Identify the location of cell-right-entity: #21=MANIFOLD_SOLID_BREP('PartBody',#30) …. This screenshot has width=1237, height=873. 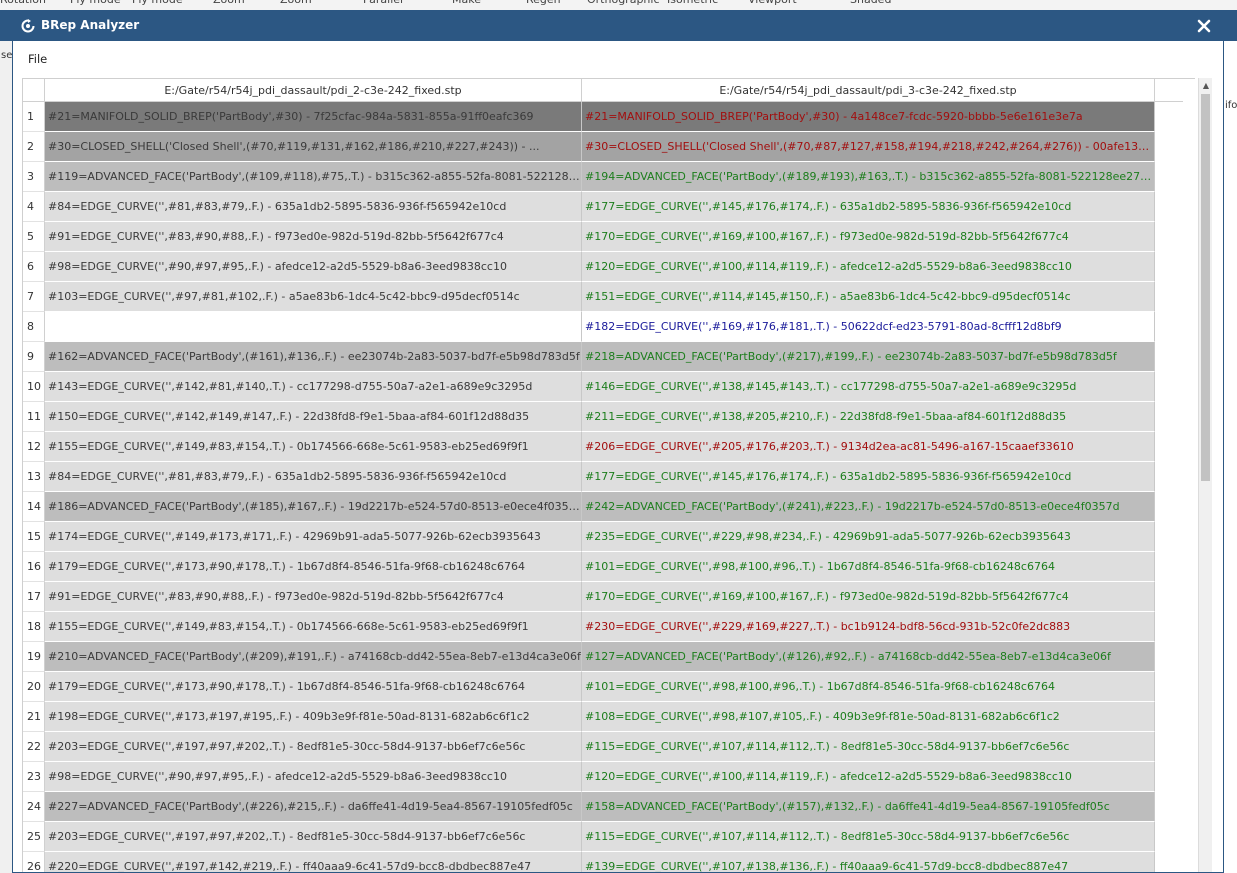
(868, 117).